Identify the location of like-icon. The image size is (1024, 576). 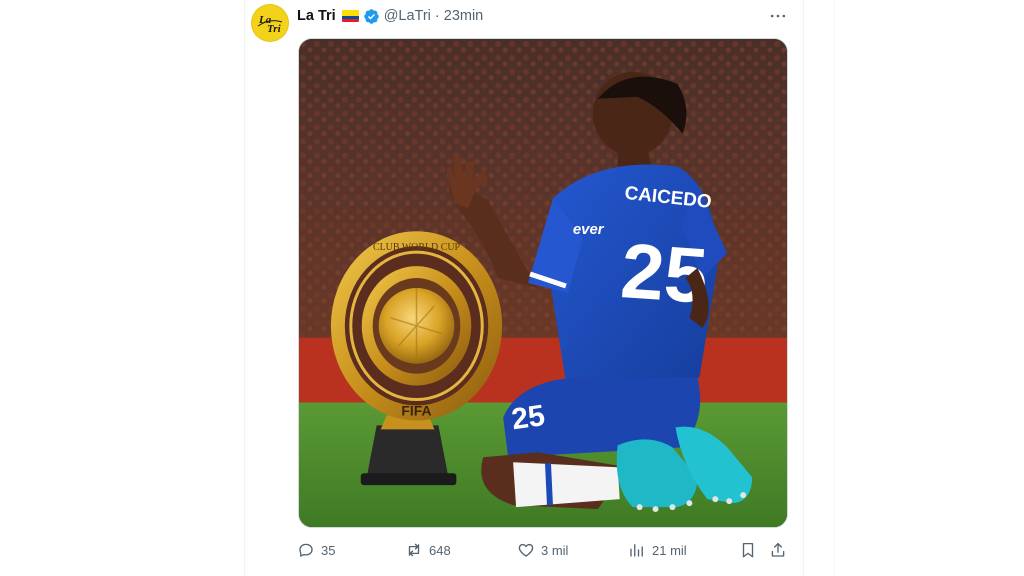
(526, 550).